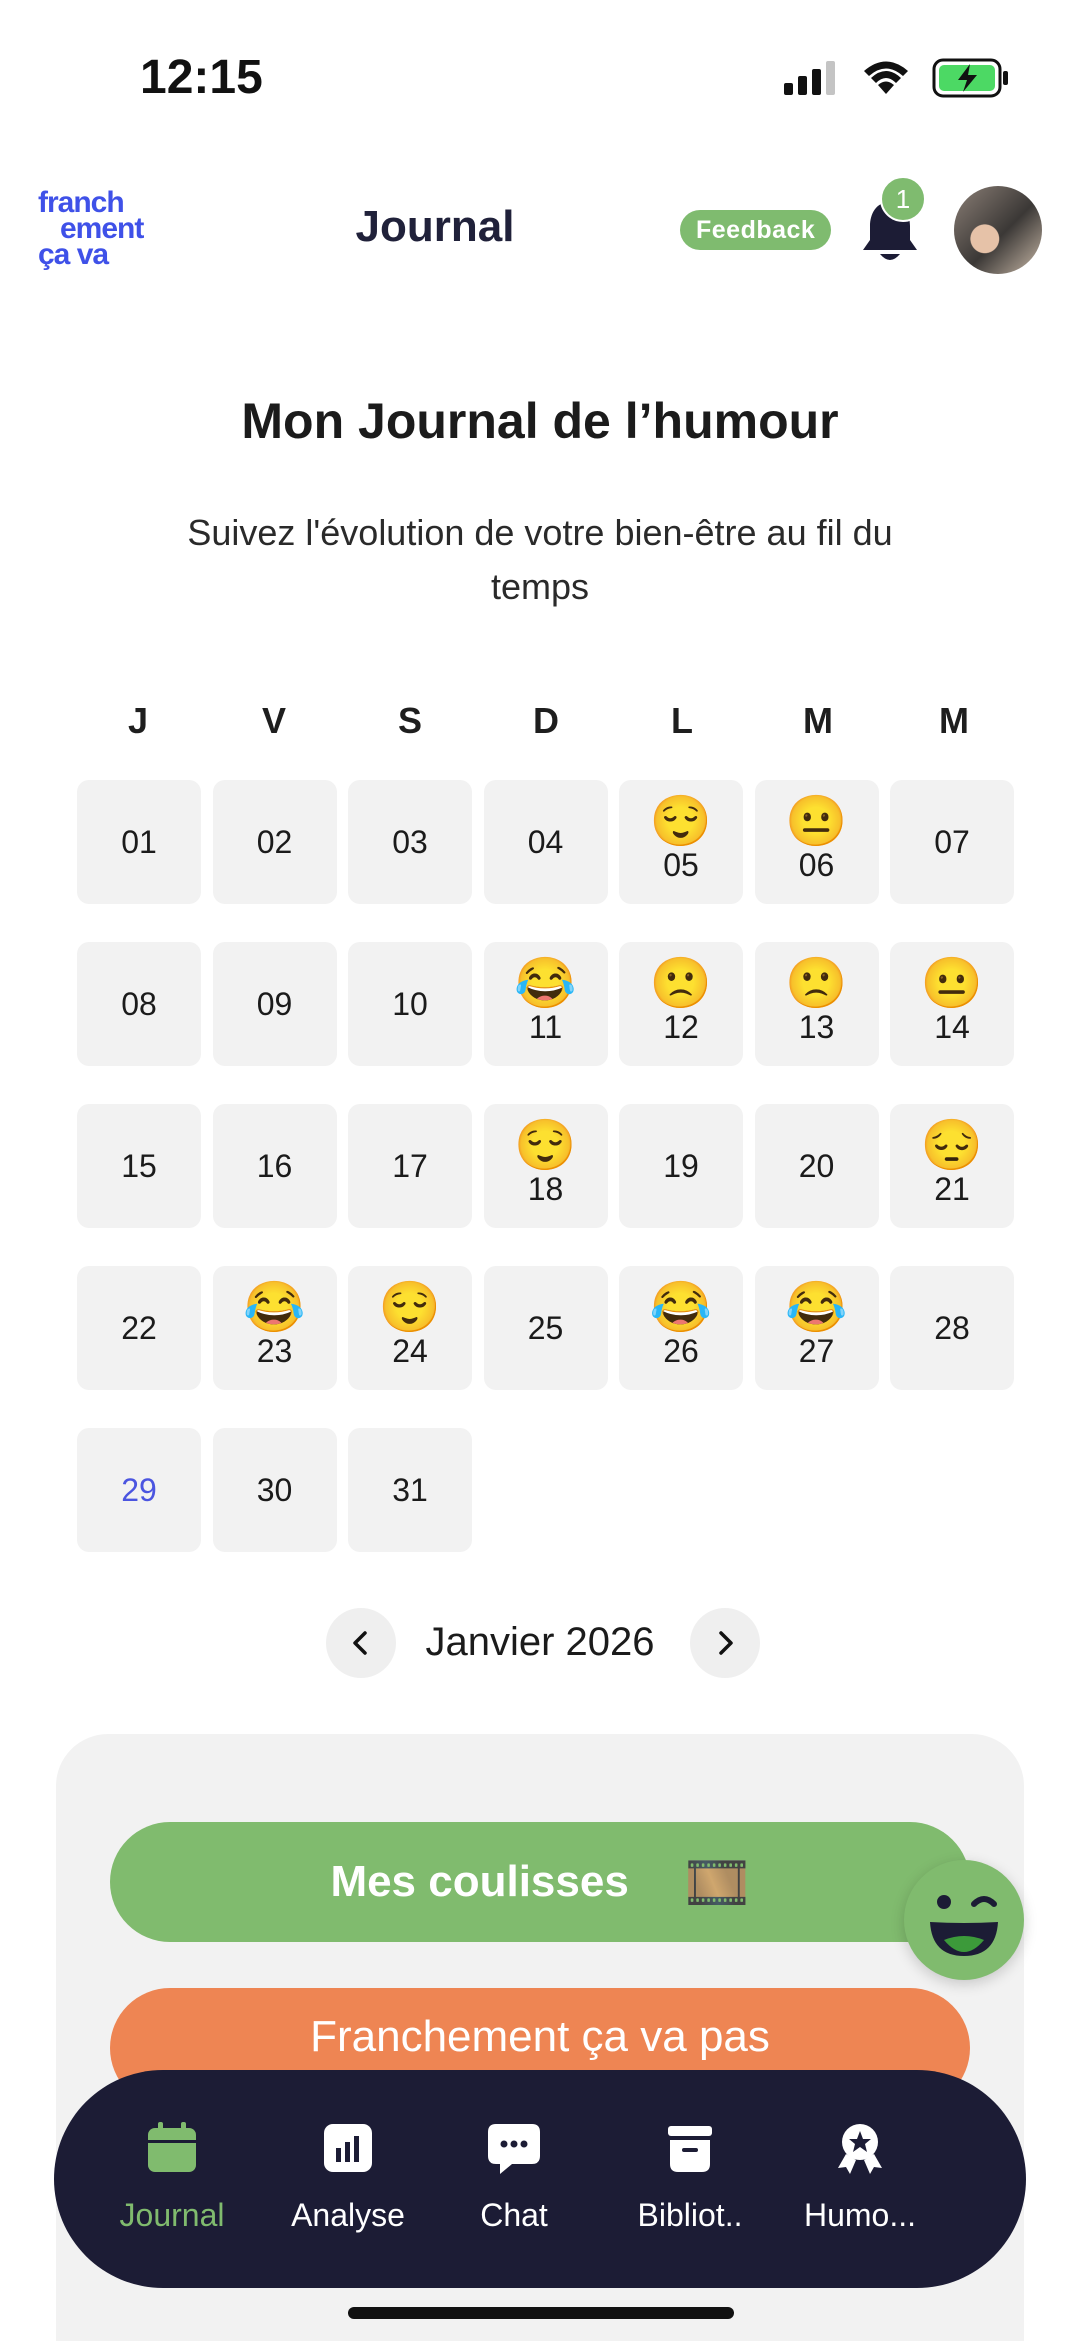 This screenshot has height=2341, width=1080. What do you see at coordinates (514, 2215) in the screenshot?
I see `tab-label: Chat` at bounding box center [514, 2215].